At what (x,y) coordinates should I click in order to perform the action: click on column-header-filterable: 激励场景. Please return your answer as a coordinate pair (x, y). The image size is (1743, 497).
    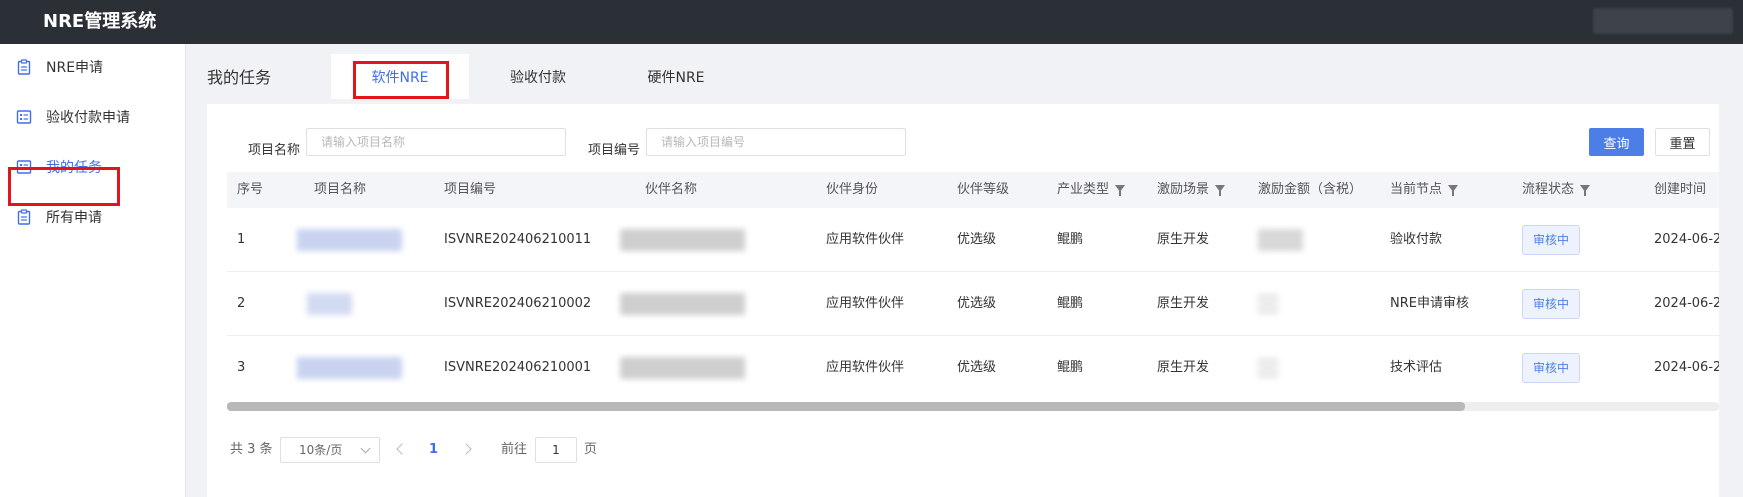
    Looking at the image, I should click on (1191, 190).